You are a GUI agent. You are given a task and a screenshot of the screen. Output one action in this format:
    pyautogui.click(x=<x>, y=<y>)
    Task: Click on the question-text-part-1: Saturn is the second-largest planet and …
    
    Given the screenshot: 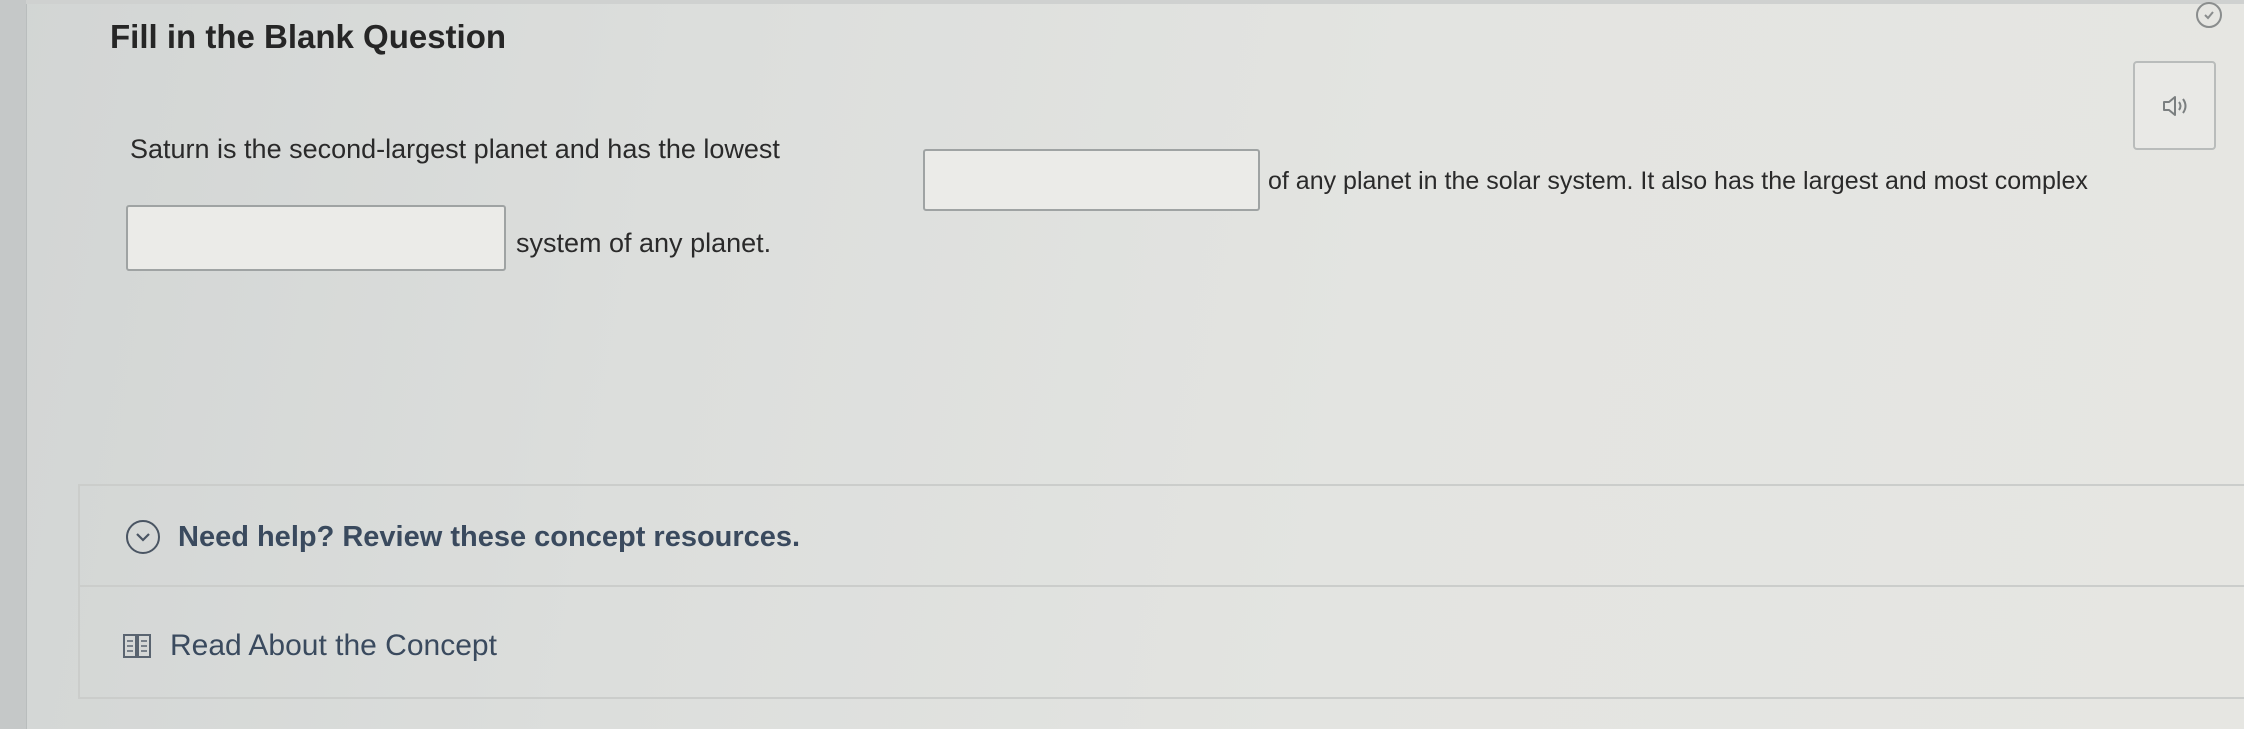 What is the action you would take?
    pyautogui.click(x=455, y=149)
    